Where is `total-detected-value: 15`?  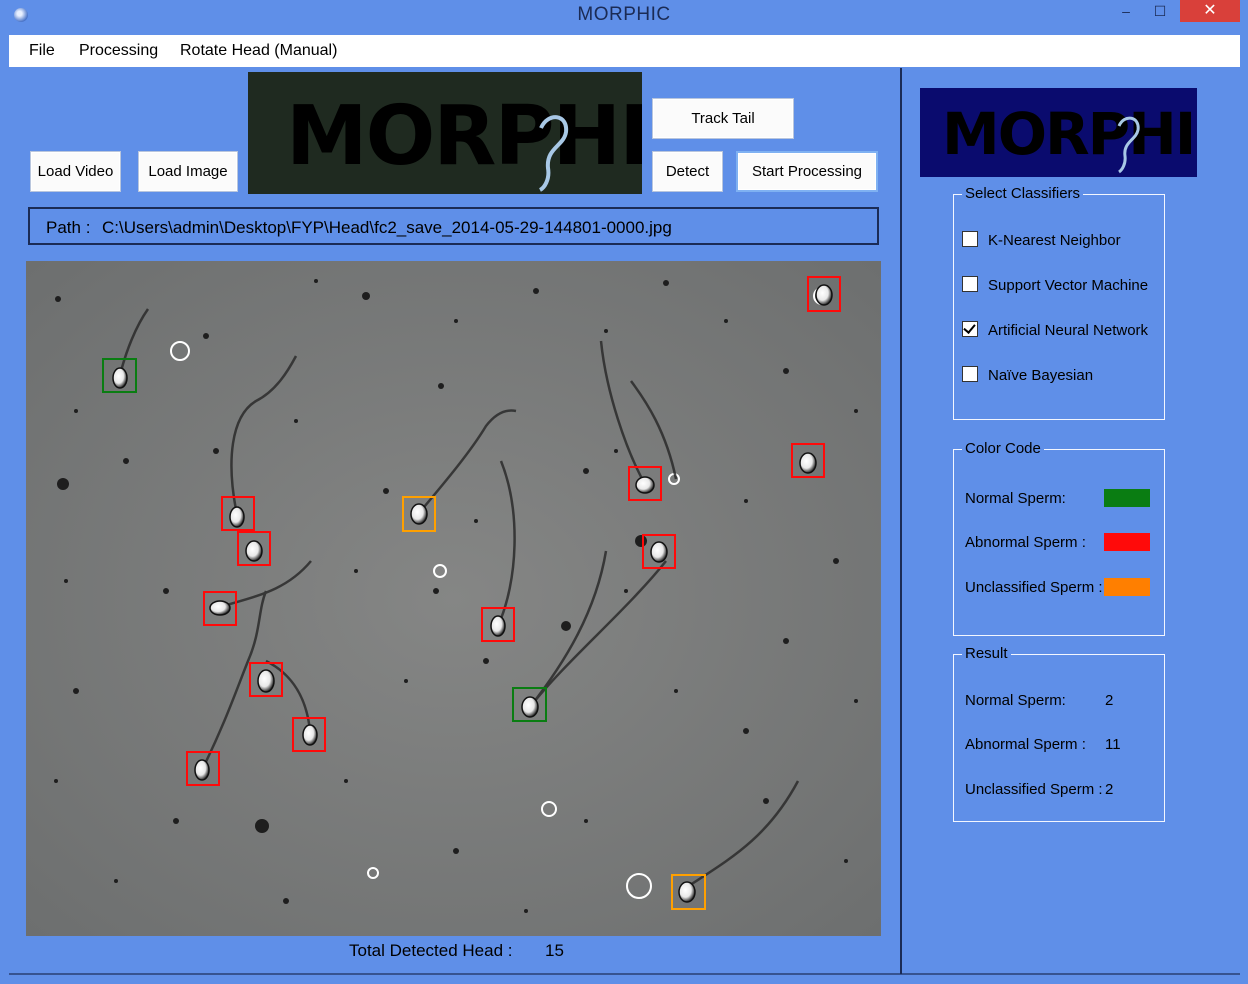 total-detected-value: 15 is located at coordinates (554, 950).